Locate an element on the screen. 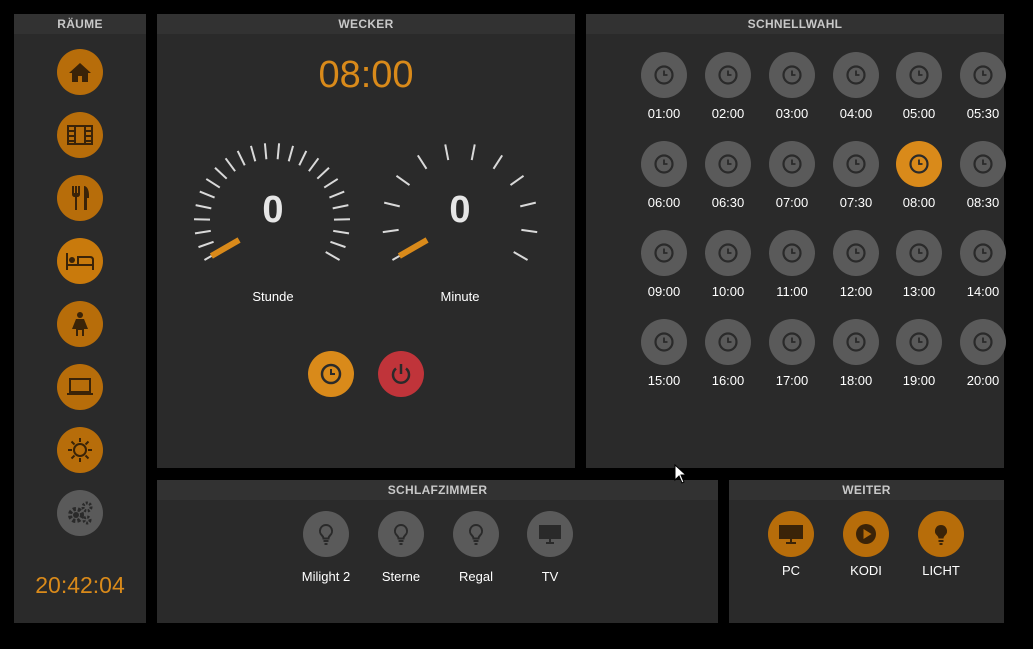 This screenshot has width=1033, height=649. device-milight: Milight 2 is located at coordinates (326, 547).